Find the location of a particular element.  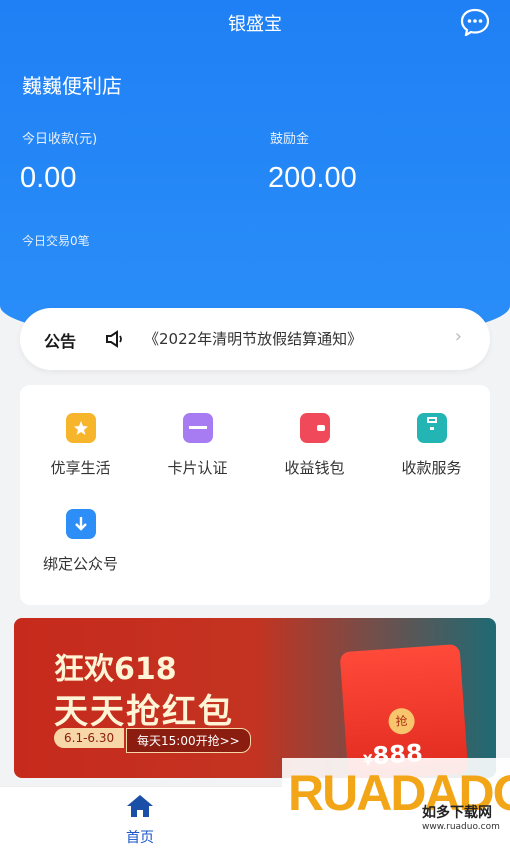

chat-bubble-icon is located at coordinates (475, 22).